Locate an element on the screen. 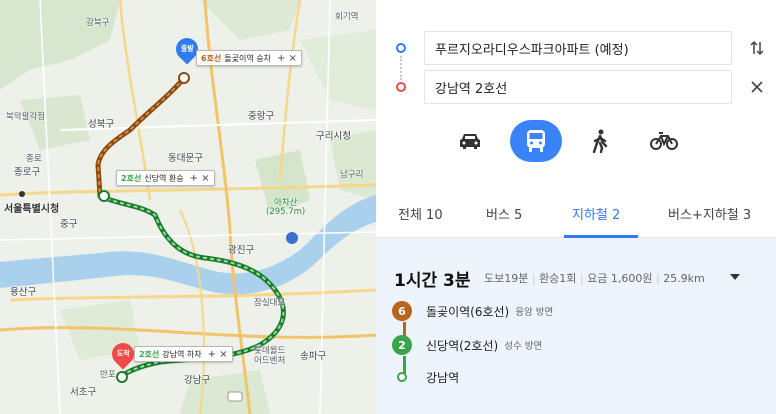  mode-car-button is located at coordinates (470, 141).